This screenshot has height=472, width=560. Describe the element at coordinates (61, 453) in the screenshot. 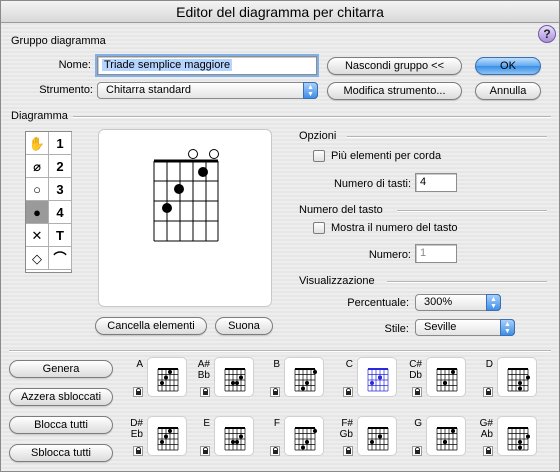

I see `sblocca-tutti-button: Sblocca tutti` at that location.